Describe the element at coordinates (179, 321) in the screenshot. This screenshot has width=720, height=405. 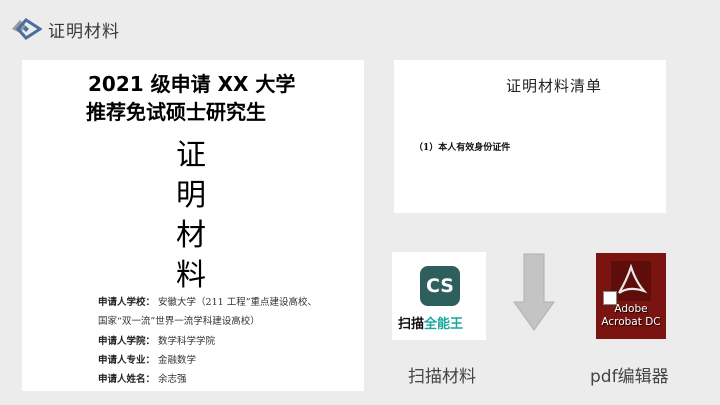
I see `info-school-cont: 国家“双一流”世界一流学科建设高校）` at that location.